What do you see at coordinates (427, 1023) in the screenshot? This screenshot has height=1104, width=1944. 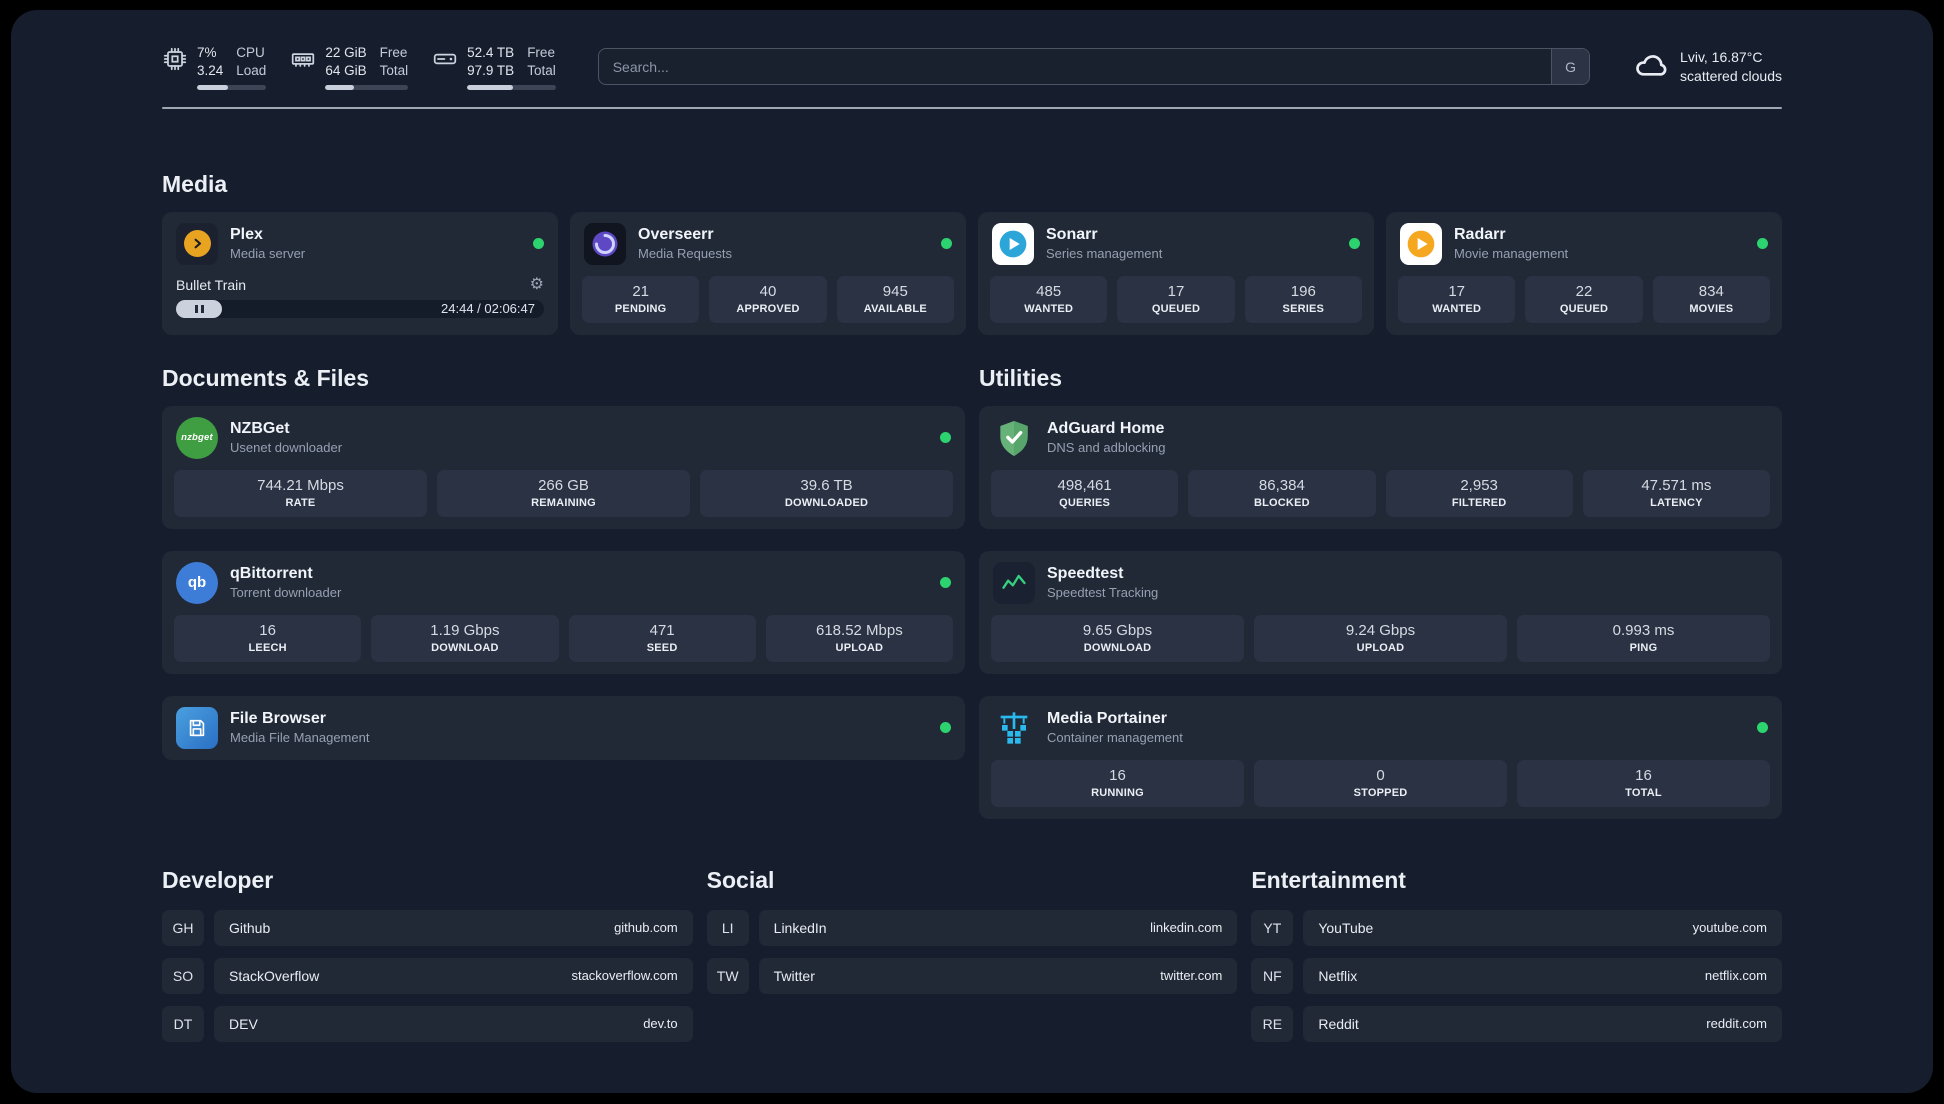 I see `bookmark-dev: DT DEV dev.to` at bounding box center [427, 1023].